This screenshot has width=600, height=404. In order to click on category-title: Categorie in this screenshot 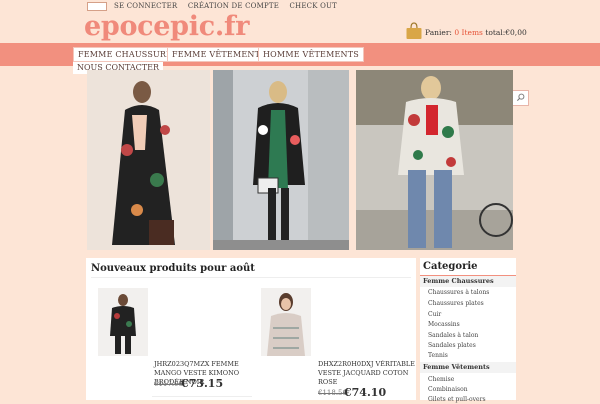, I will do `click(450, 266)`.